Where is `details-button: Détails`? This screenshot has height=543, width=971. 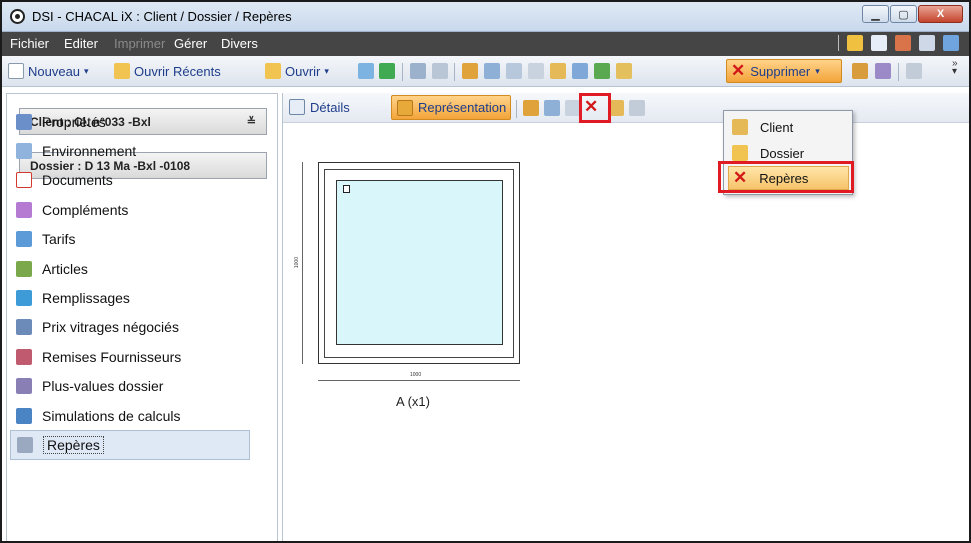 details-button: Détails is located at coordinates (319, 107).